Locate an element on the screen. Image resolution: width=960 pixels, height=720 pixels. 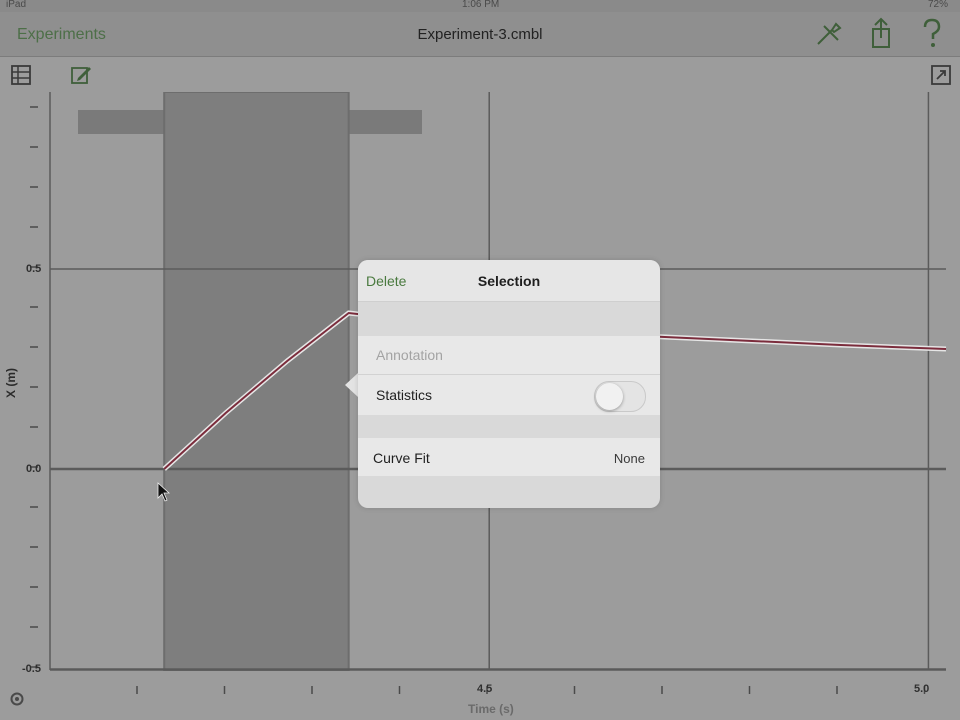
statistics-label: Statistics is located at coordinates (404, 395).